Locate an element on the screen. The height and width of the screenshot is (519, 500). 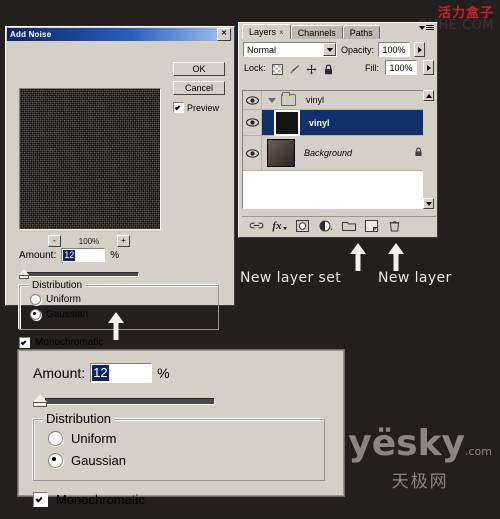
tab-paths: Paths is located at coordinates (361, 32).